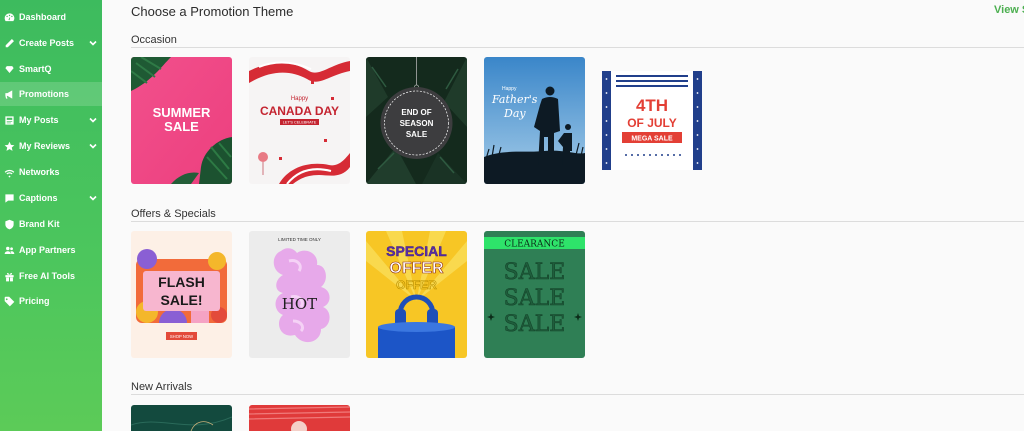  I want to click on sidebar-item-my-posts: My Posts, so click(51, 120).